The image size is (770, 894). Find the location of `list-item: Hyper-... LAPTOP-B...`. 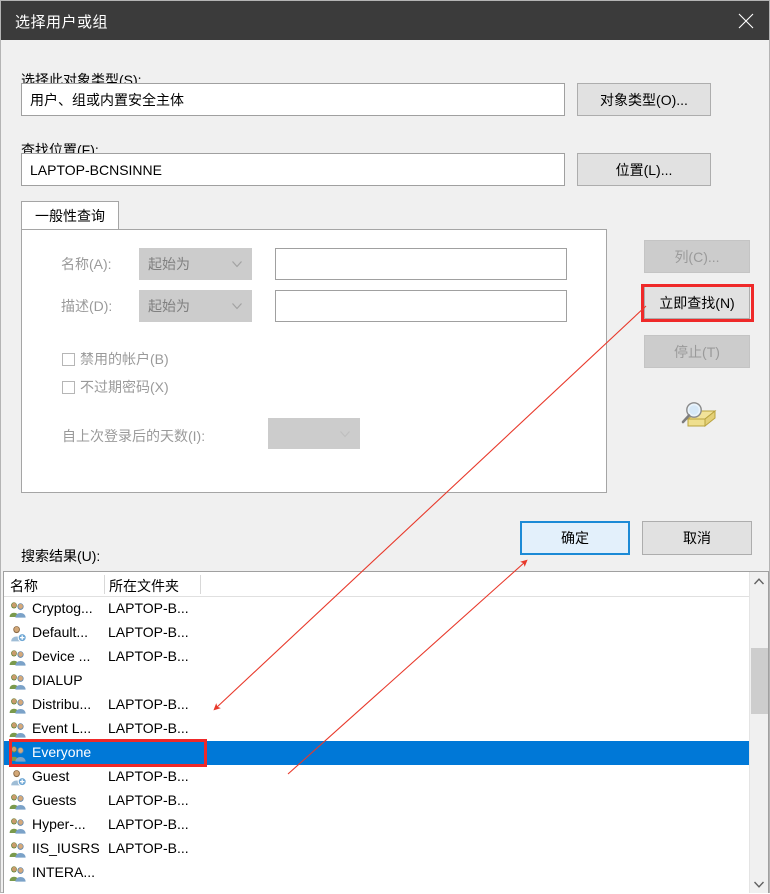

list-item: Hyper-... LAPTOP-B... is located at coordinates (377, 825).